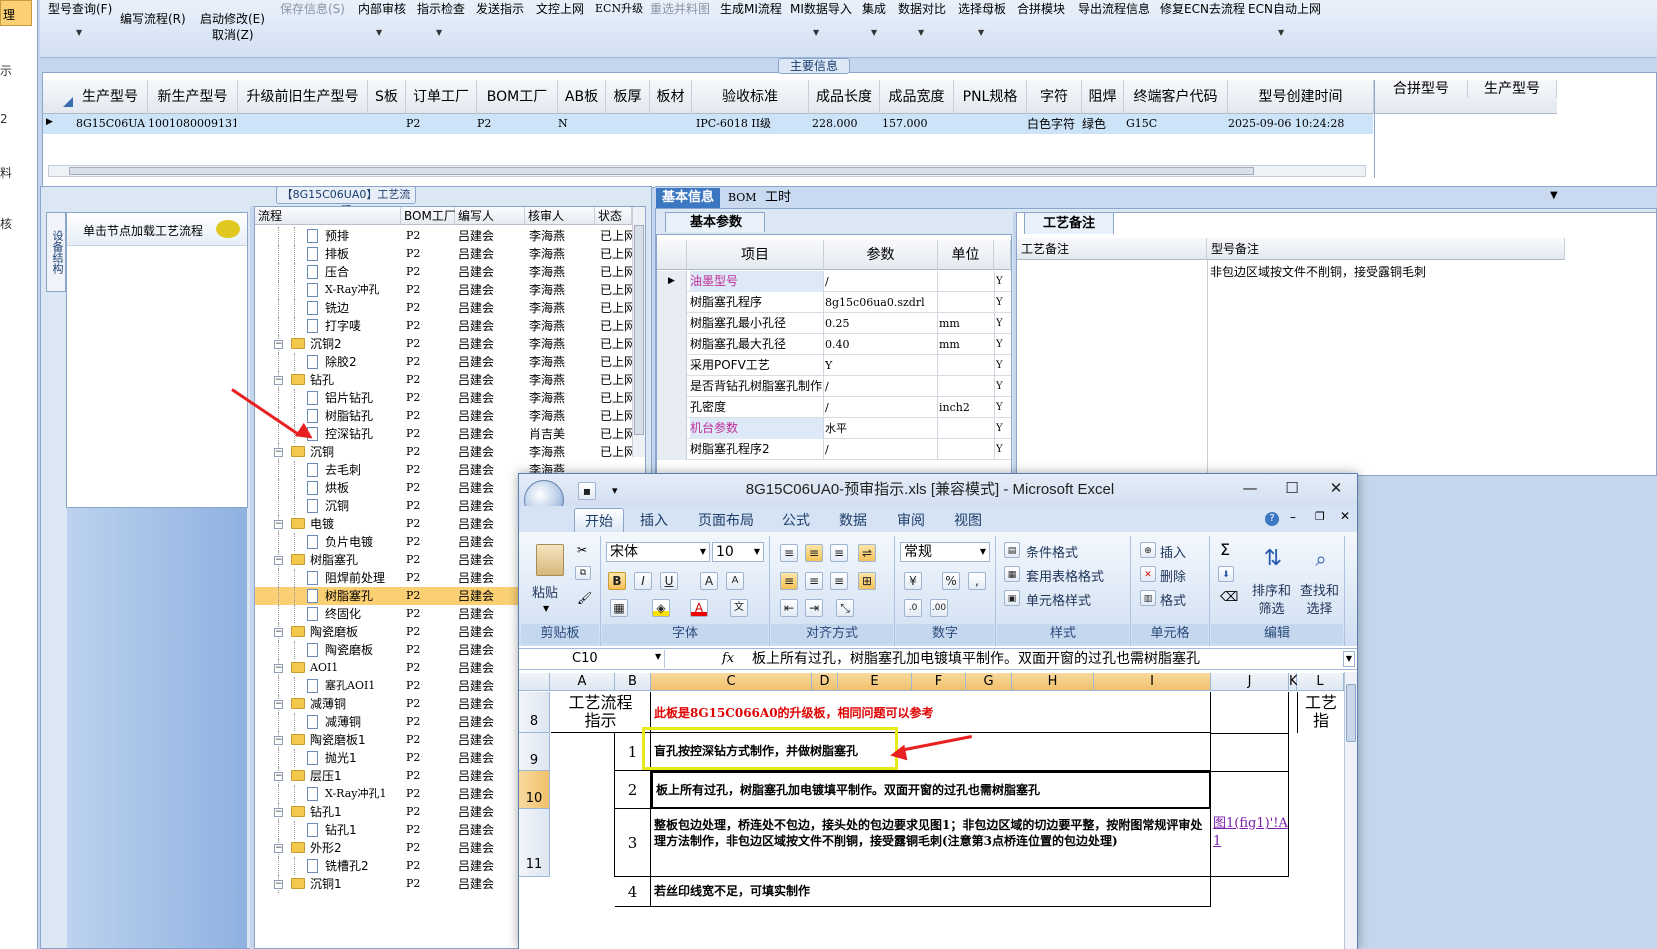  What do you see at coordinates (110, 97) in the screenshot?
I see `main-col-header: 生产型号` at bounding box center [110, 97].